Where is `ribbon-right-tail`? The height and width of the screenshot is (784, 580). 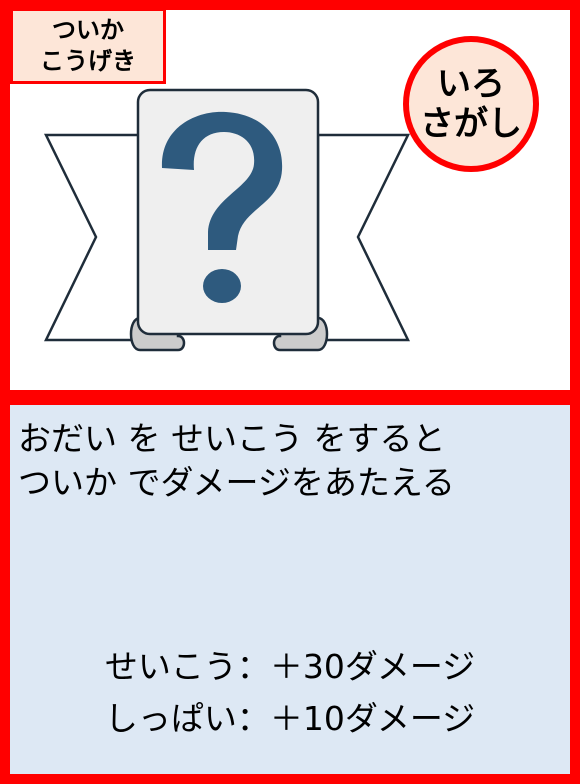
ribbon-right-tail is located at coordinates (363, 237).